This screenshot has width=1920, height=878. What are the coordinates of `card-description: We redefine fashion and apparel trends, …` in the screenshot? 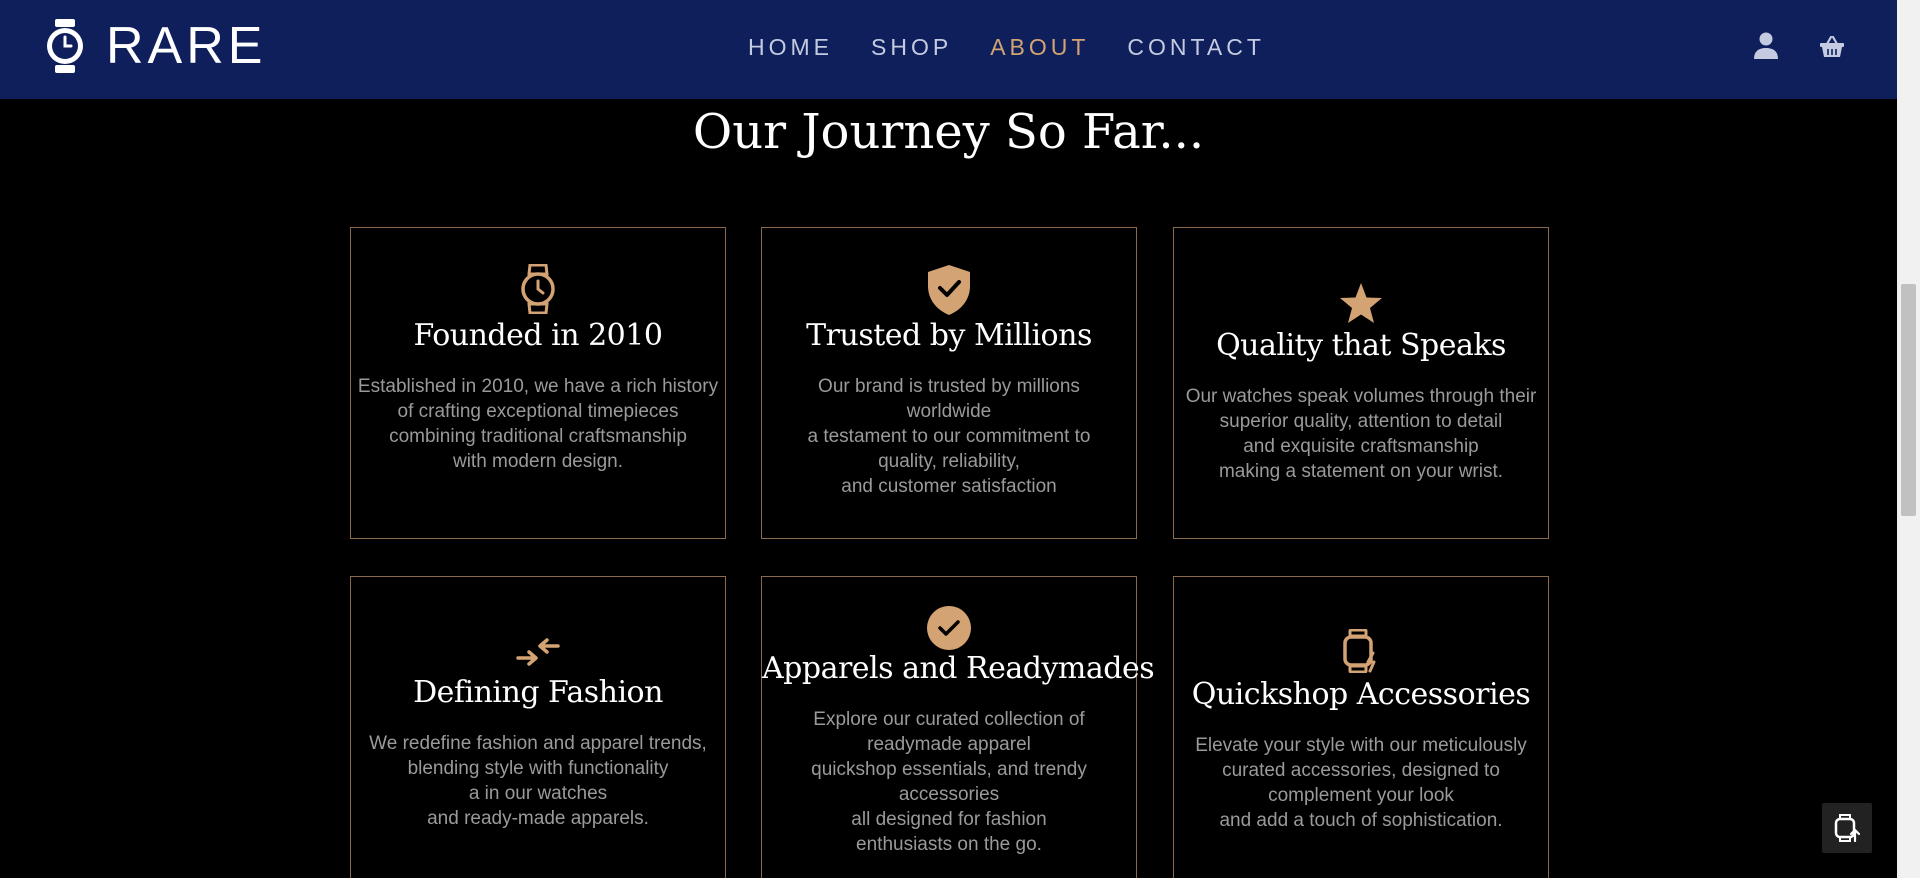 It's located at (538, 781).